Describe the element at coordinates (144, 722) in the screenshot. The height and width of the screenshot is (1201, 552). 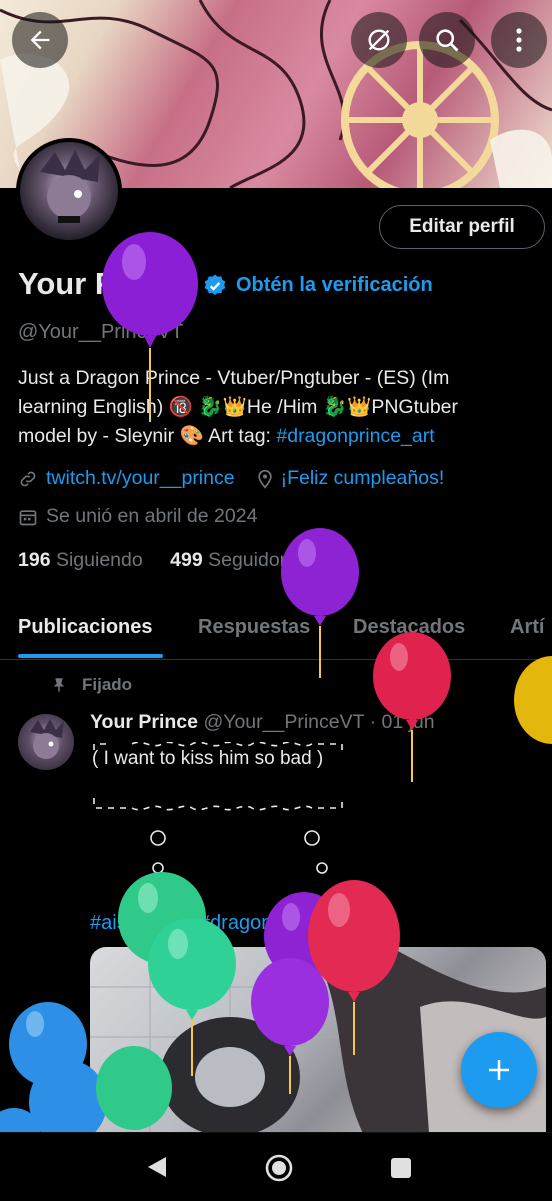
I see `tweet-author: Your Prince` at that location.